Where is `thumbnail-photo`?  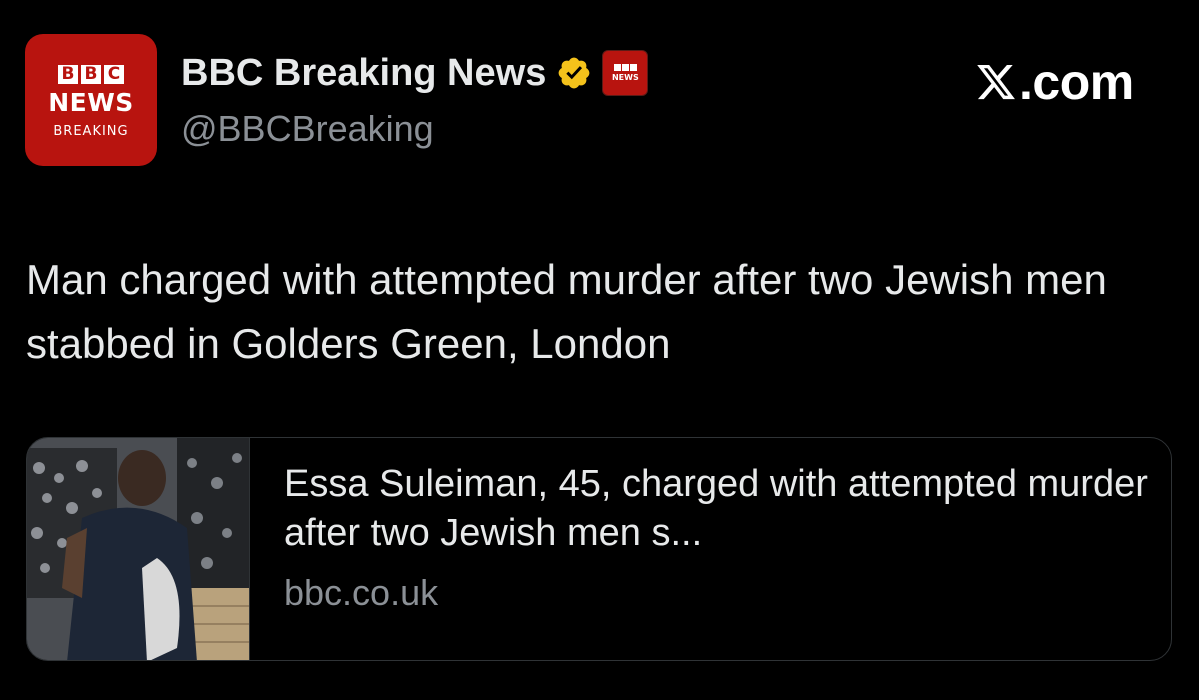 thumbnail-photo is located at coordinates (138, 549).